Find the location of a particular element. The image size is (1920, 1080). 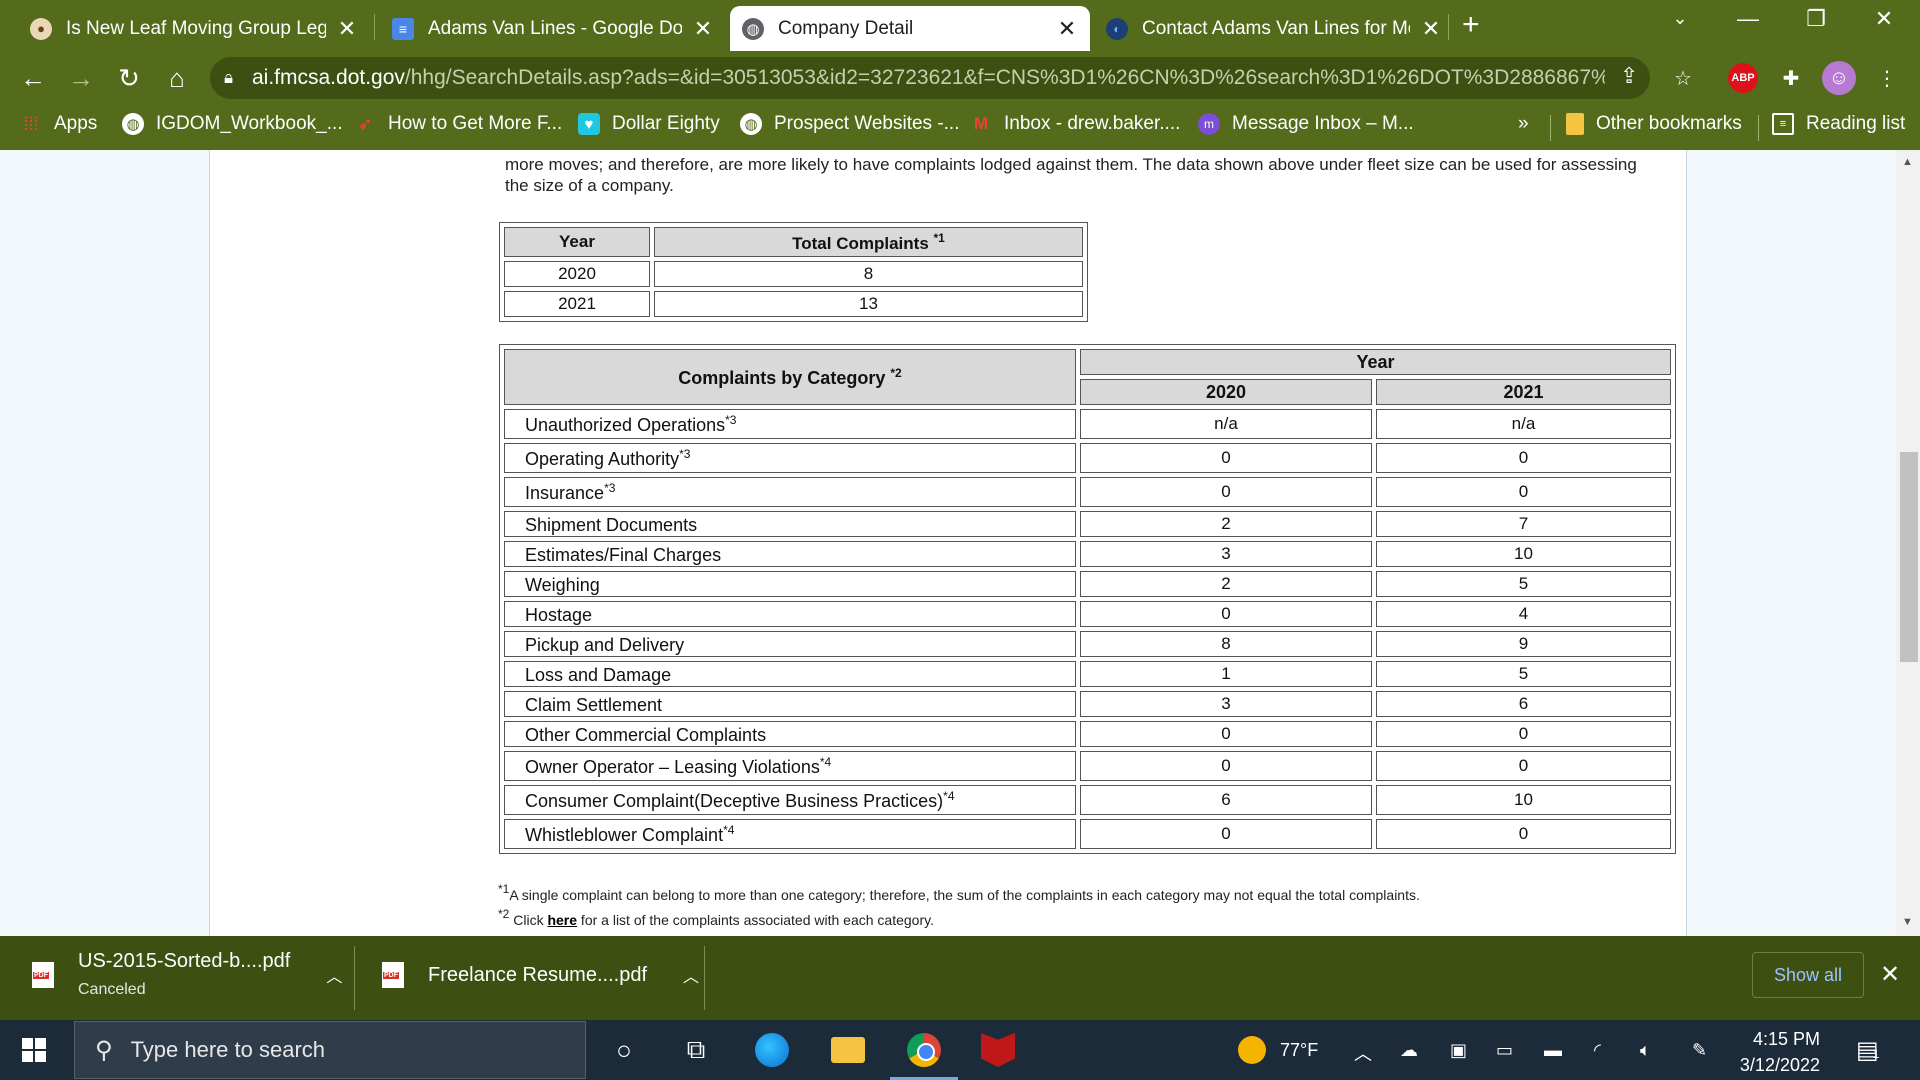

clock: 4:15 PM 3/12/2022 is located at coordinates (1775, 1052).